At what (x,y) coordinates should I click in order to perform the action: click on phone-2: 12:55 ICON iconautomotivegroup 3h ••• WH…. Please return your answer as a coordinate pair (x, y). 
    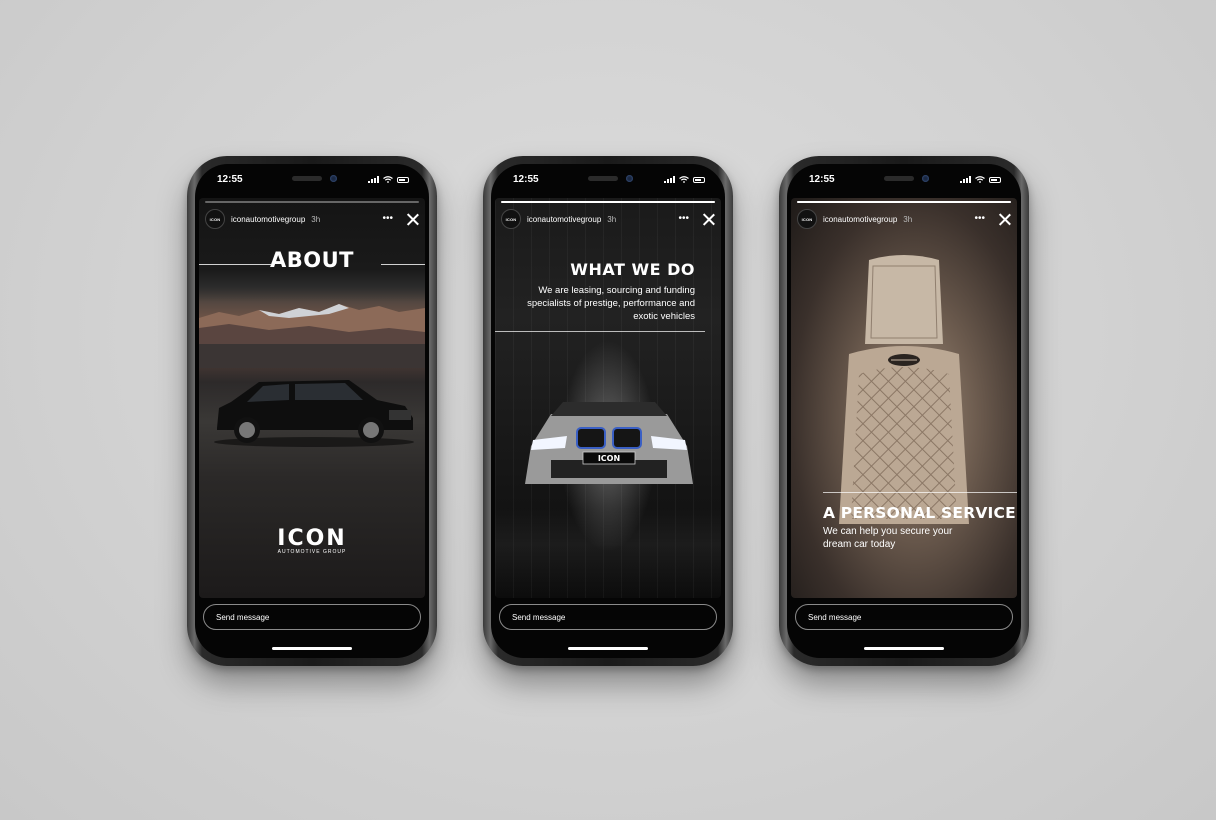
    Looking at the image, I should click on (608, 411).